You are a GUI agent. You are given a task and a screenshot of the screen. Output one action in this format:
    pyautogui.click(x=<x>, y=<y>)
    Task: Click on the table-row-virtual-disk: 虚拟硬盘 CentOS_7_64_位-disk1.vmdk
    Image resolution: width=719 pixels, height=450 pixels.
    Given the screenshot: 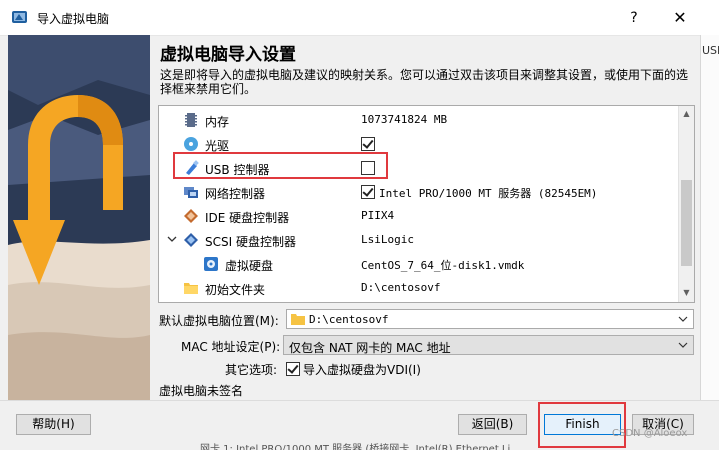 What is the action you would take?
    pyautogui.click(x=419, y=264)
    